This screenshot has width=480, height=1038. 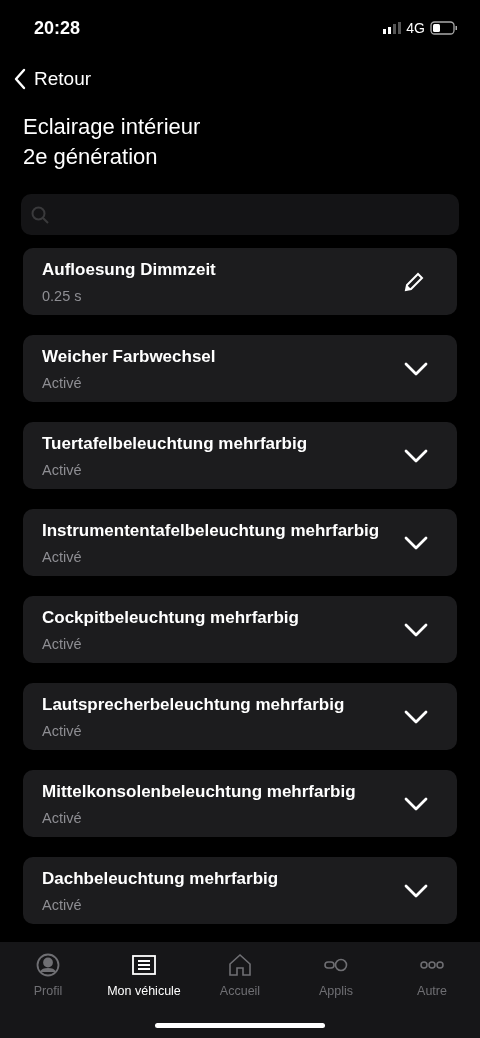 What do you see at coordinates (392, 28) in the screenshot?
I see `signal-icon` at bounding box center [392, 28].